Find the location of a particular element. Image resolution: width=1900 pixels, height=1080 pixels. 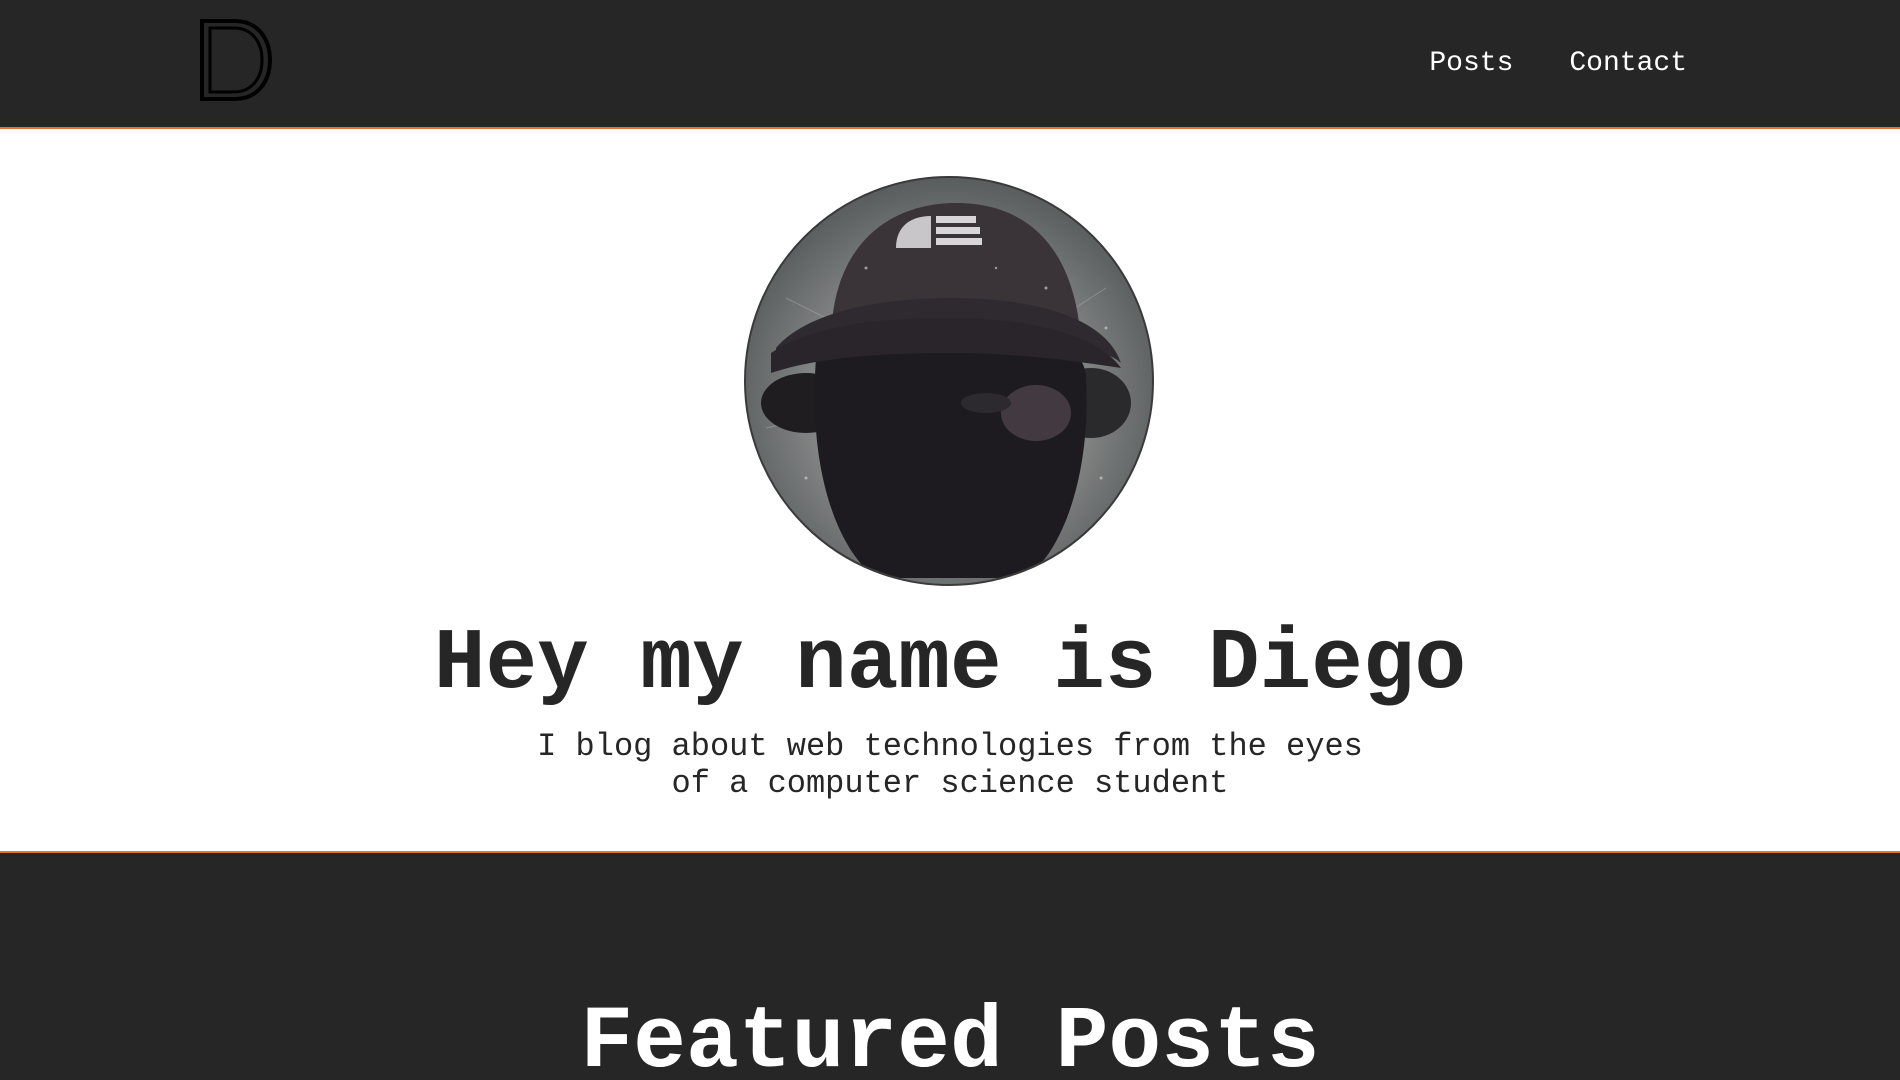

avatar is located at coordinates (949, 381).